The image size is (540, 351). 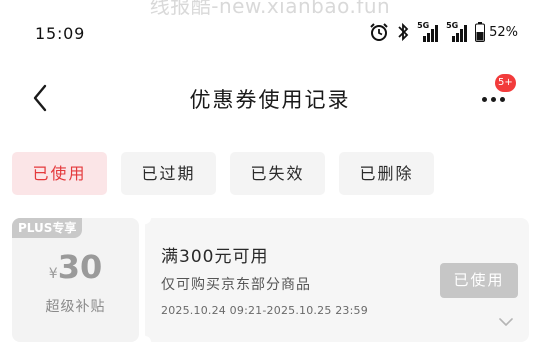 I want to click on battery-icon, so click(x=480, y=32).